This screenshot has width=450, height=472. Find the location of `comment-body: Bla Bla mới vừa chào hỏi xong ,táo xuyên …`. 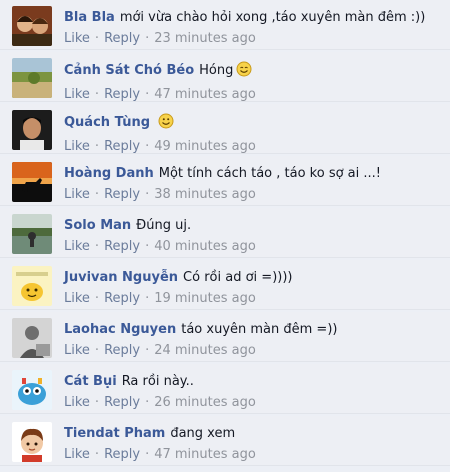

comment-body: Bla Bla mới vừa chào hỏi xong ,táo xuyên … is located at coordinates (255, 28).